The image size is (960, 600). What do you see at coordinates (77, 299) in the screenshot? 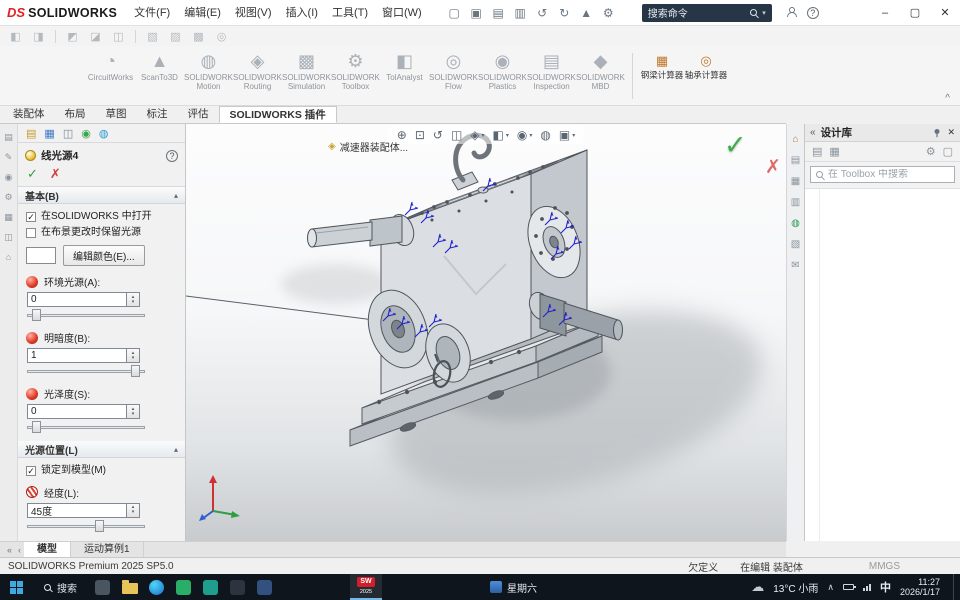
I see `ambient-input` at bounding box center [77, 299].